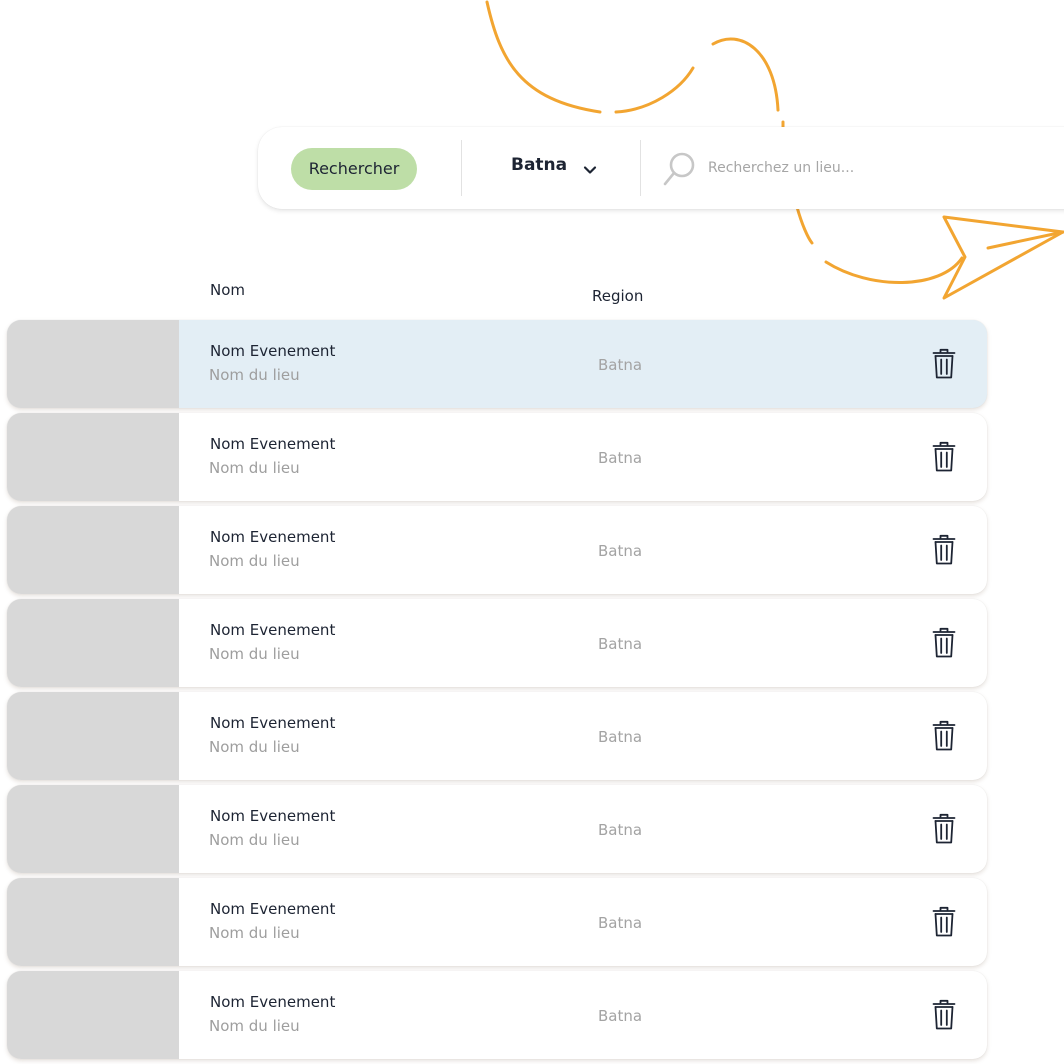 The image size is (1064, 1064). I want to click on search-button: Rechercher, so click(354, 169).